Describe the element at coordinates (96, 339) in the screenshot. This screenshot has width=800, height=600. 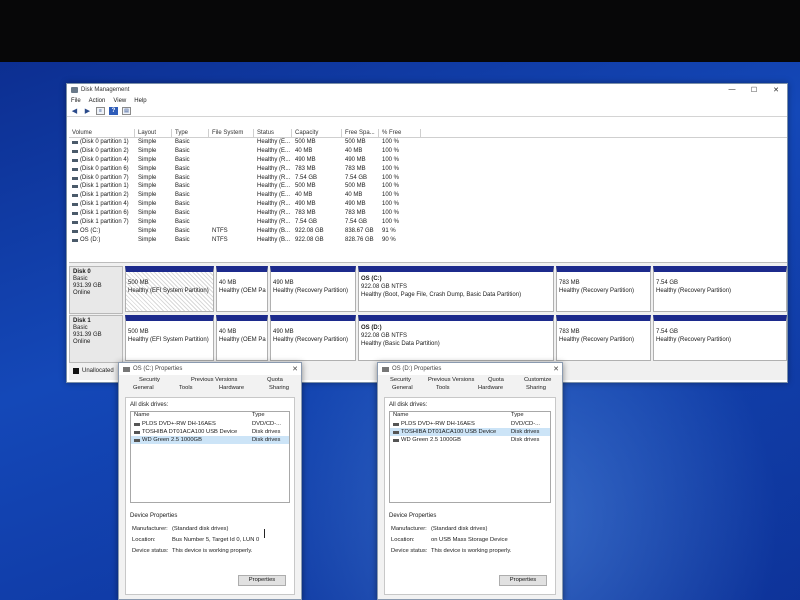
I see `disk-1-label: Disk 1 Basic 931.39 GB Online` at that location.